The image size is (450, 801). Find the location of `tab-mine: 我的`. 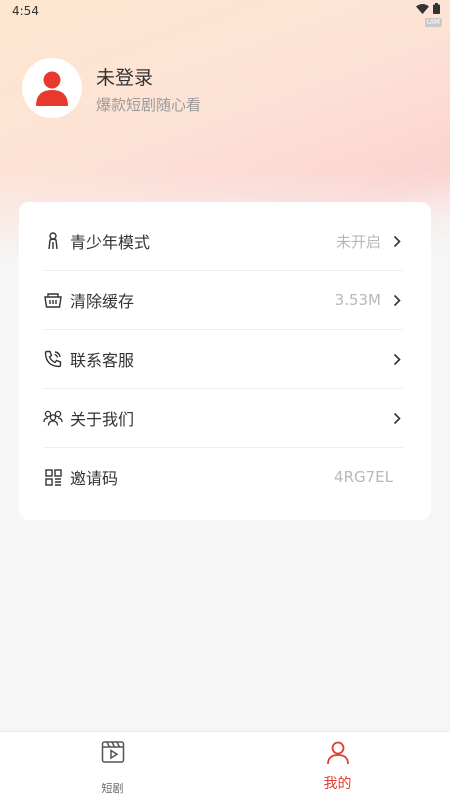

tab-mine: 我的 is located at coordinates (337, 766).